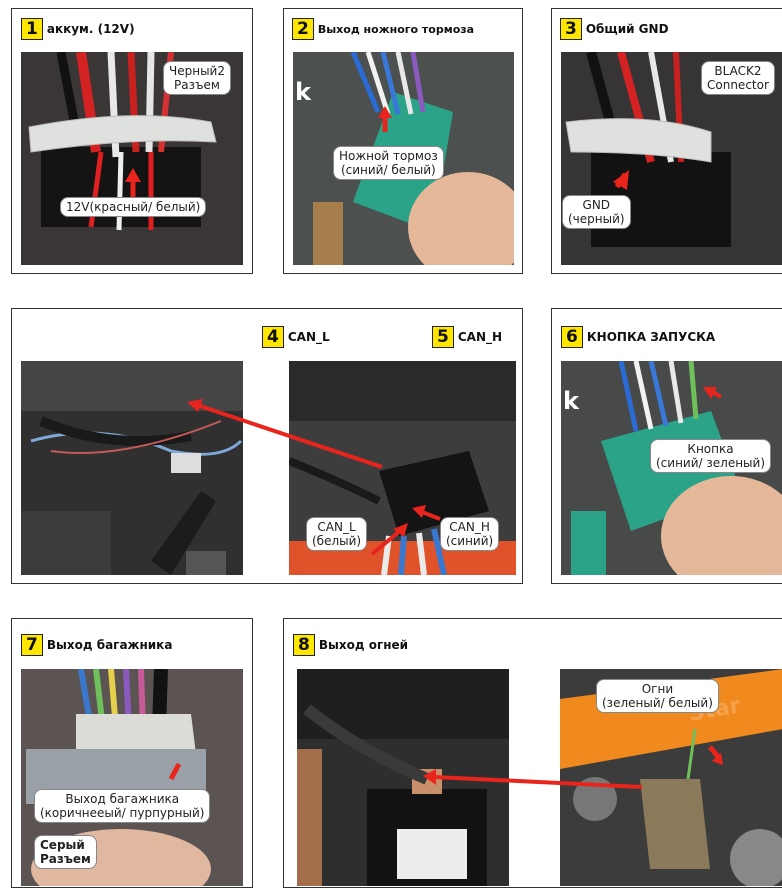 The image size is (782, 889). Describe the element at coordinates (90, 29) in the screenshot. I see `step-title-battery: аккум. (12V)` at that location.